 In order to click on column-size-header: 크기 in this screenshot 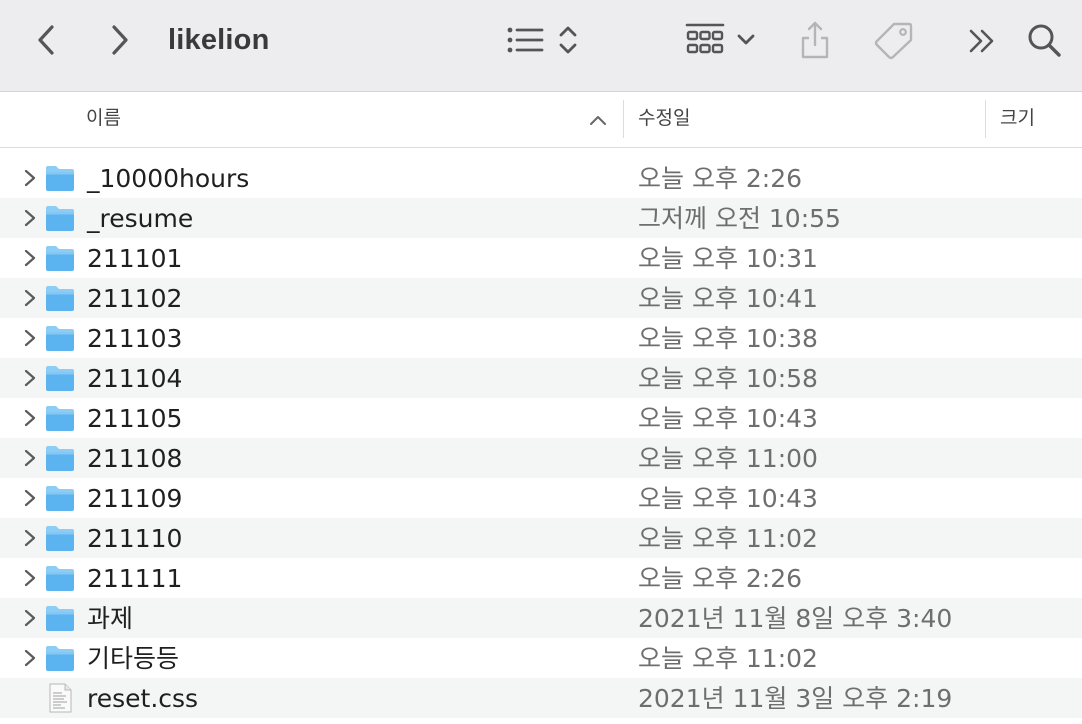, I will do `click(1041, 119)`.